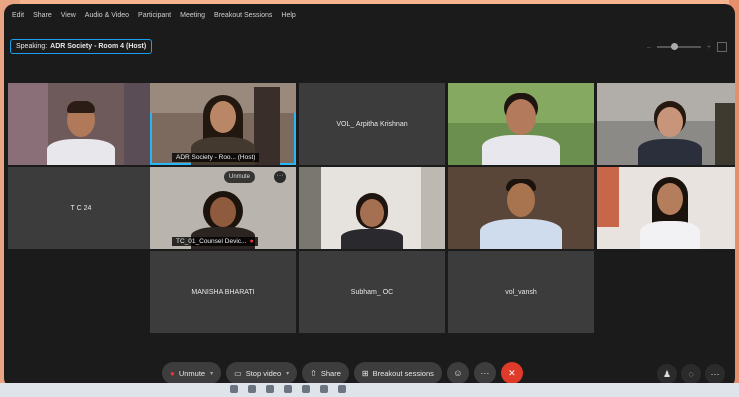 This screenshot has width=739, height=397. Describe the element at coordinates (243, 15) in the screenshot. I see `menu-breakout-sessions: Breakout Sessions` at that location.